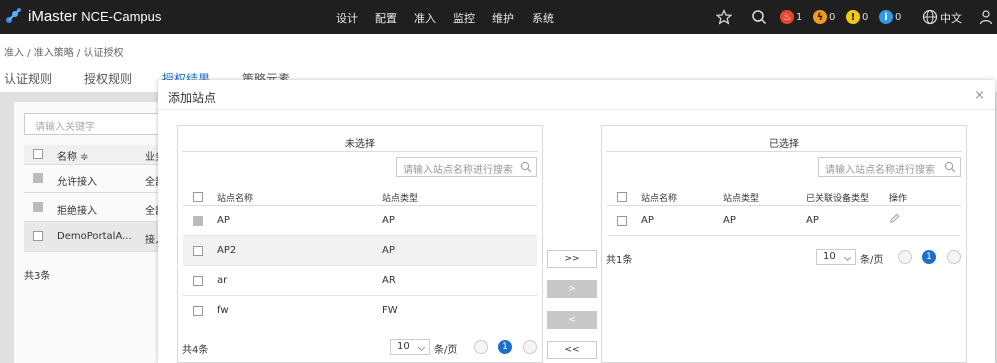 Image resolution: width=997 pixels, height=363 pixels. Describe the element at coordinates (838, 199) in the screenshot. I see `col-device-type: 已关联设备类型` at that location.